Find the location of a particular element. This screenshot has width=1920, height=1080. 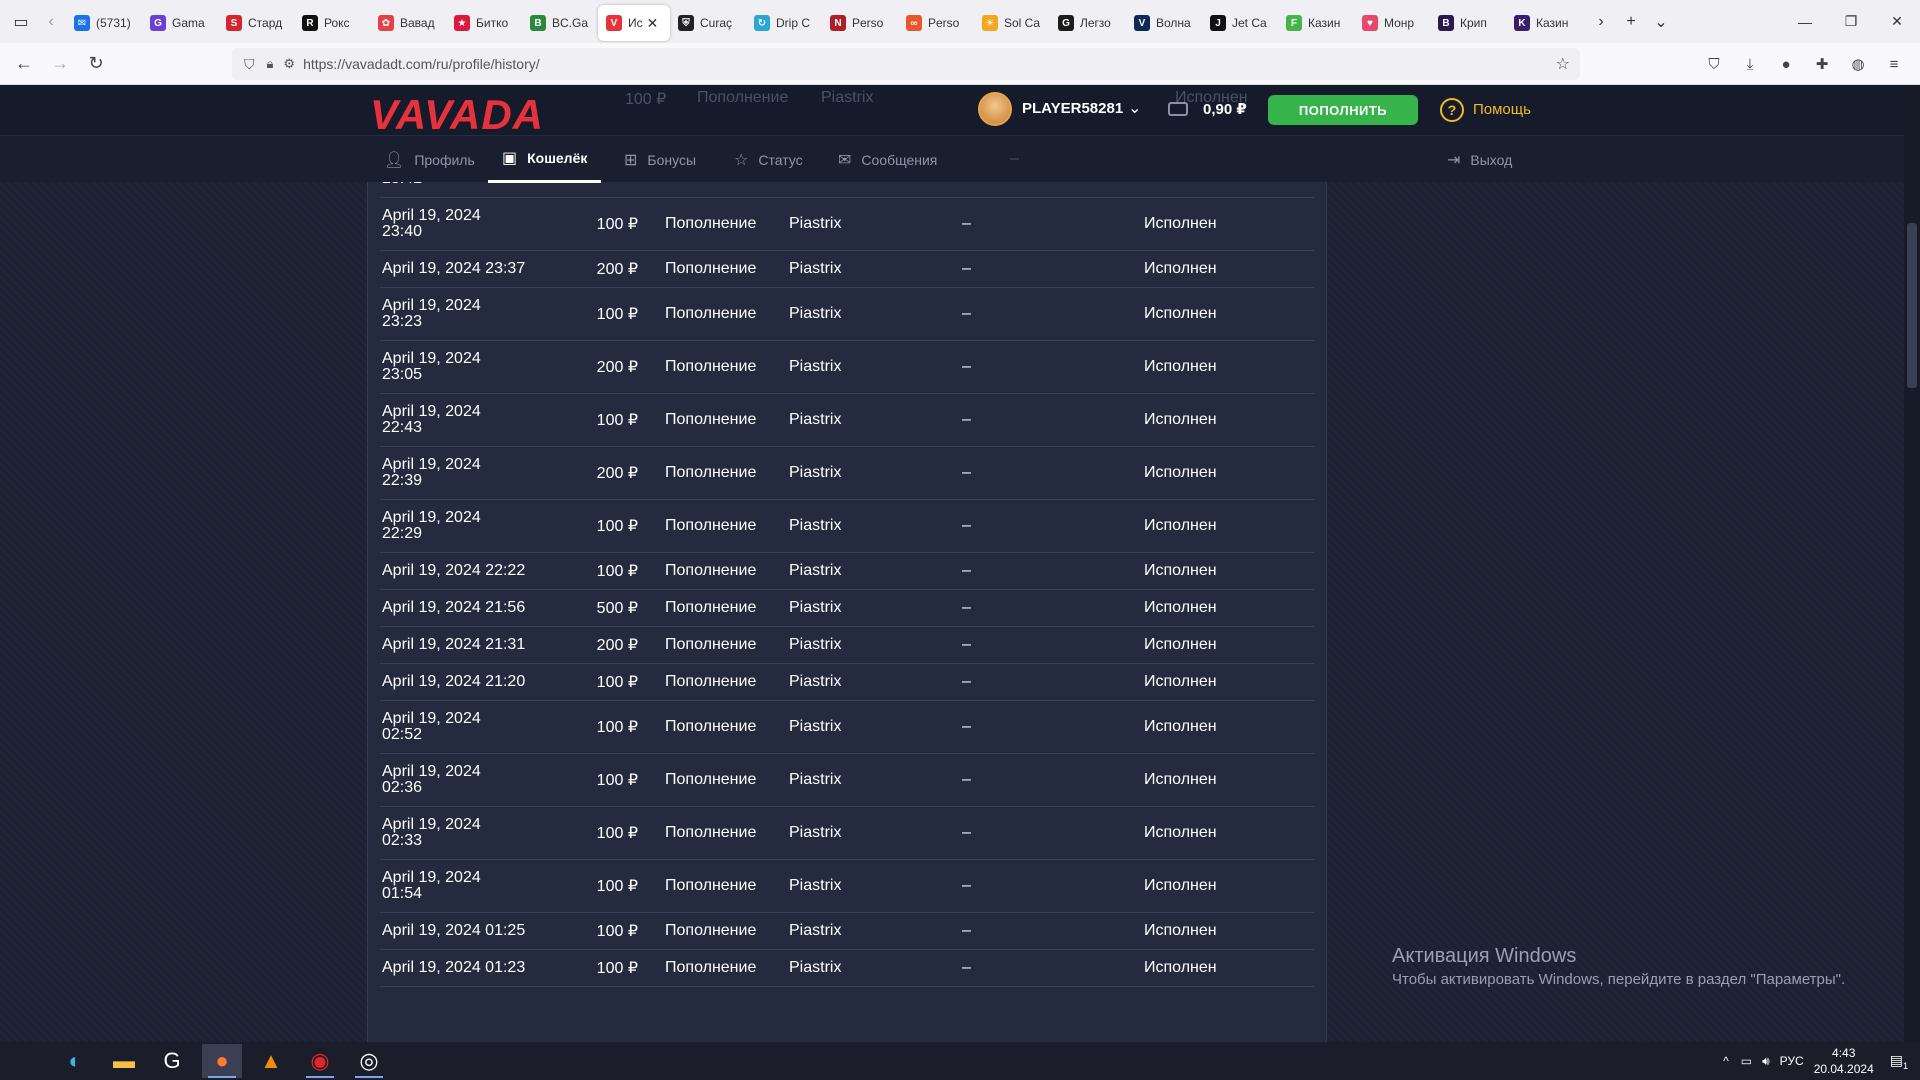

tab-bonuses: ⊞ Бонусы is located at coordinates (660, 159).